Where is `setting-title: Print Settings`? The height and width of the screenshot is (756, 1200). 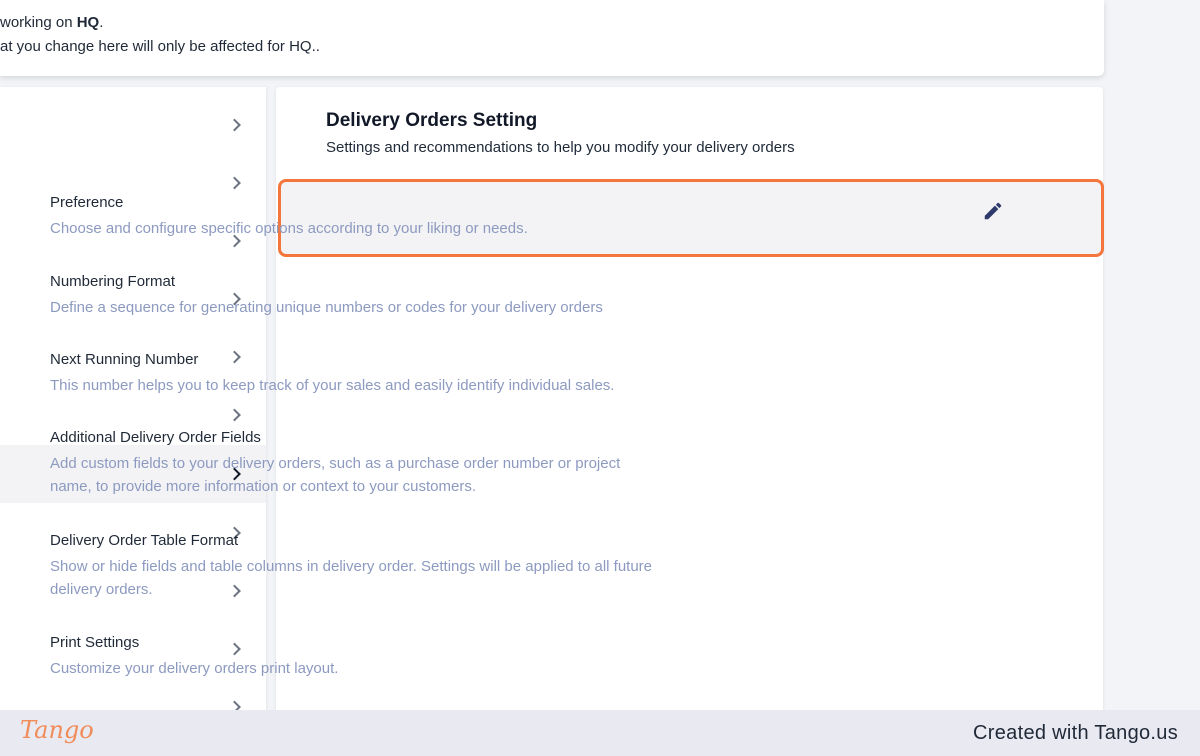 setting-title: Print Settings is located at coordinates (95, 642).